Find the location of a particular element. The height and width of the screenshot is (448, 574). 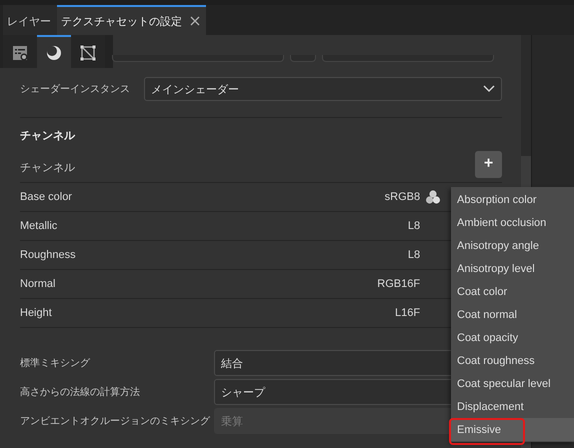

menu-item: Coat normal is located at coordinates (512, 314).